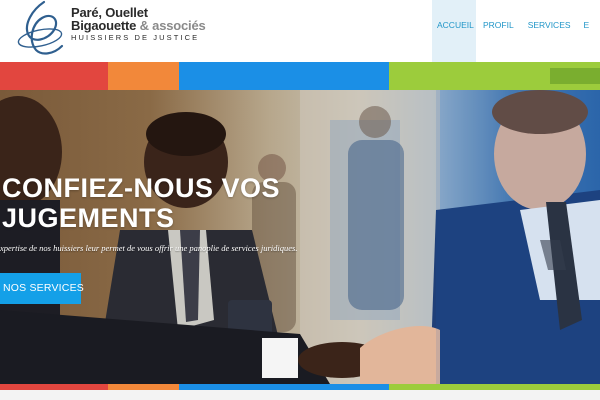 The image size is (600, 400). I want to click on logo-tagline: HUISSIERS DE JUSTICE, so click(135, 37).